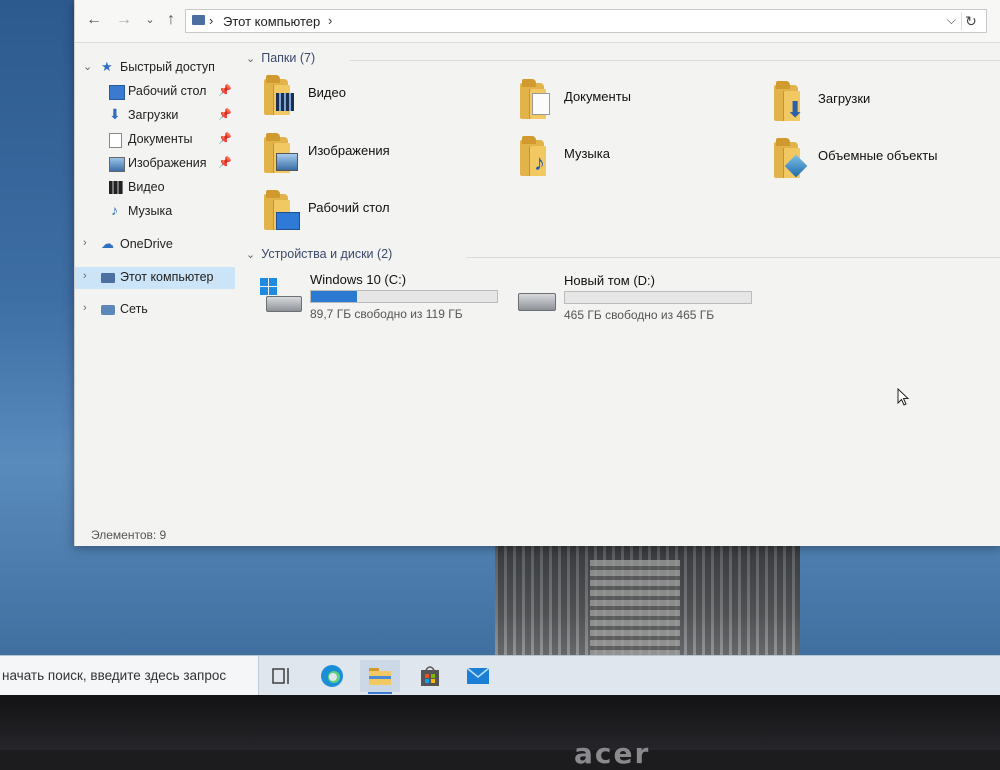  I want to click on sidebar-item-music: ♪ Музыка, so click(155, 212).